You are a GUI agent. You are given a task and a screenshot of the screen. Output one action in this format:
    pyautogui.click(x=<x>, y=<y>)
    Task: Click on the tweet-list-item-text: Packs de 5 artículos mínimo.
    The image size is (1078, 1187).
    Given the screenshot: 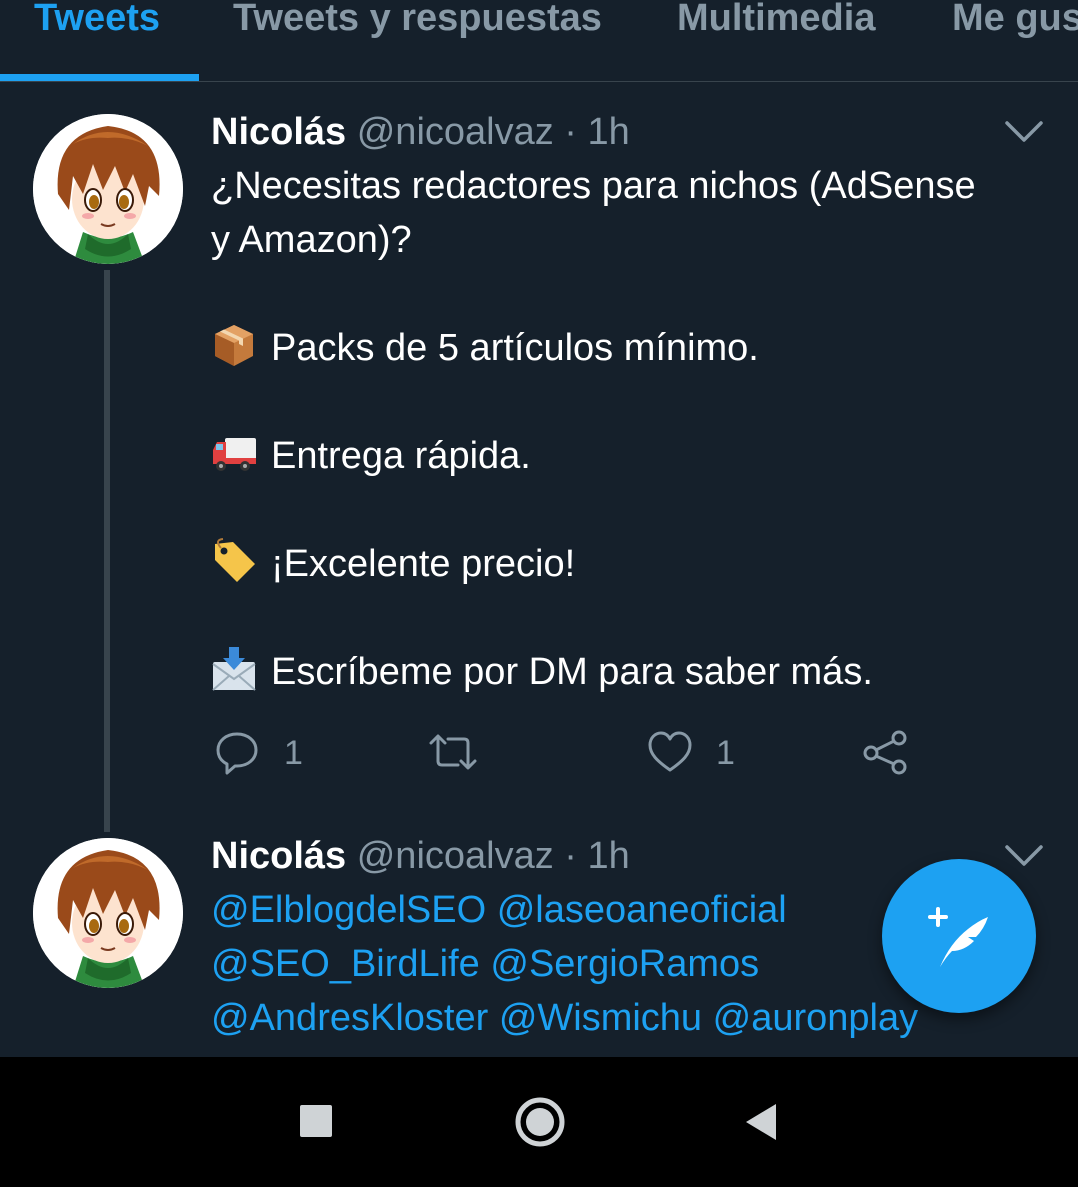 What is the action you would take?
    pyautogui.click(x=515, y=348)
    